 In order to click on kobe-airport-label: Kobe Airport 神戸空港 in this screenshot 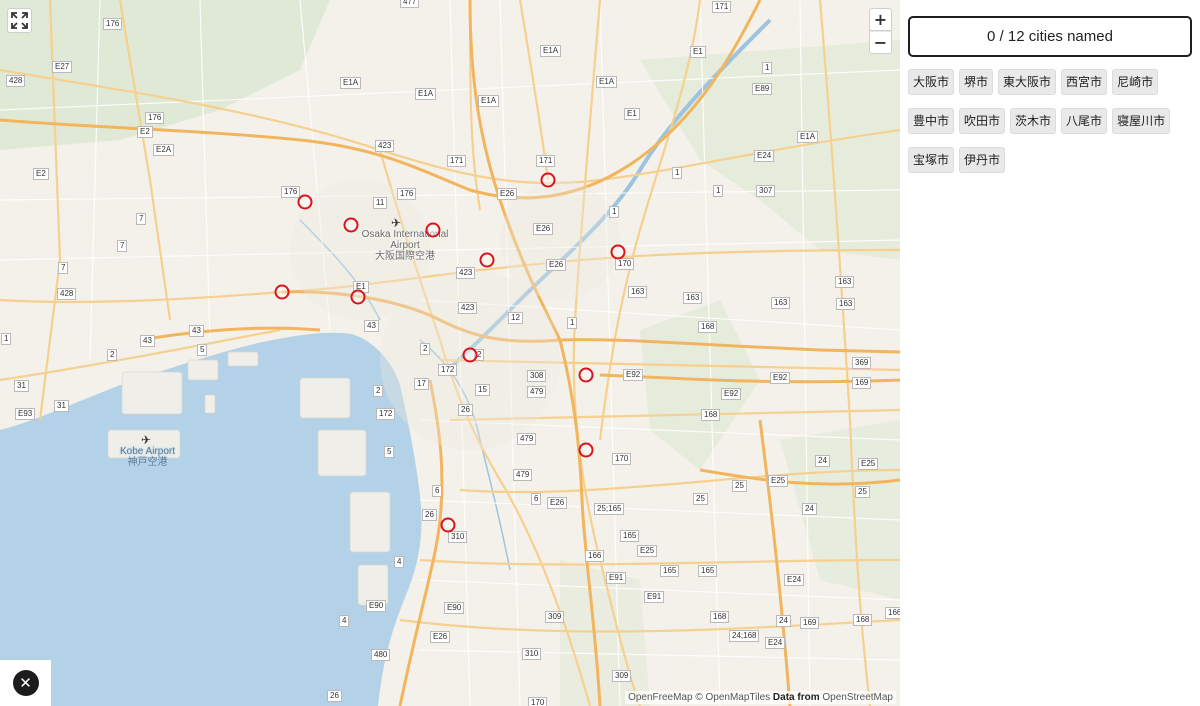, I will do `click(147, 457)`.